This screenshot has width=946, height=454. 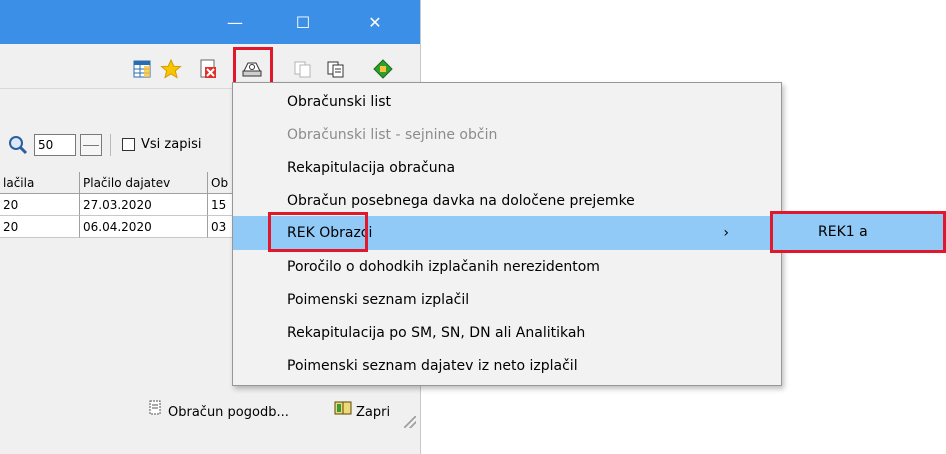 I want to click on menu-item-poimenski-seznam: Poimenski seznam izplačil, so click(x=507, y=300).